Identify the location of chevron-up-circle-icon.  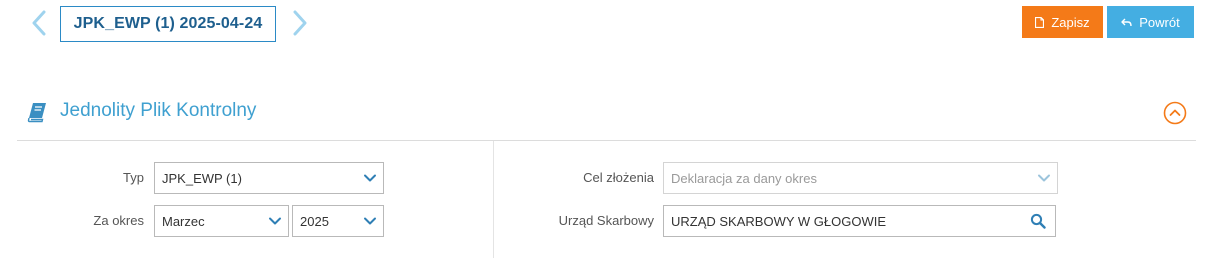
(1175, 113).